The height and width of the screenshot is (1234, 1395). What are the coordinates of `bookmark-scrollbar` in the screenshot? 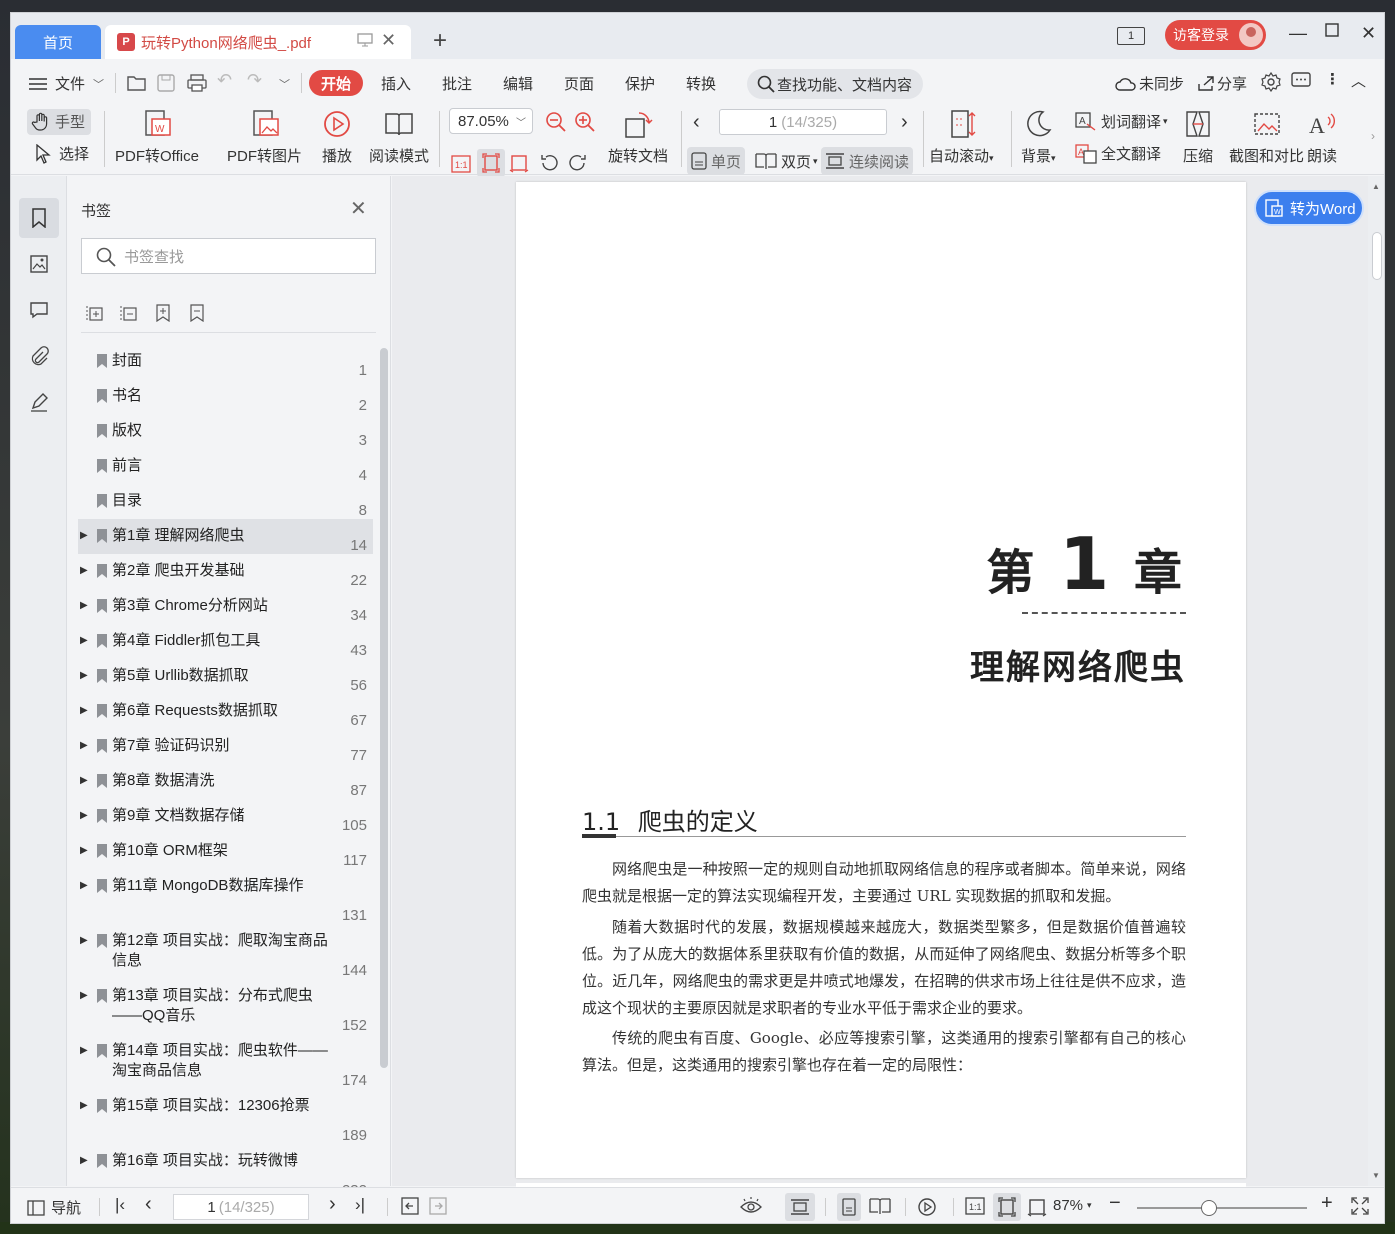 It's located at (384, 708).